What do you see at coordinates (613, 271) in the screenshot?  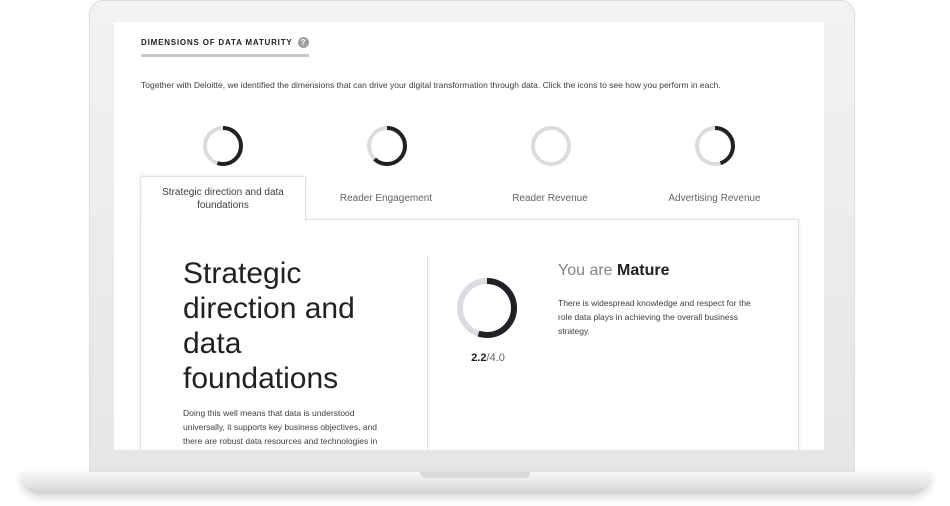 I see `maturity-level: You are Mature` at bounding box center [613, 271].